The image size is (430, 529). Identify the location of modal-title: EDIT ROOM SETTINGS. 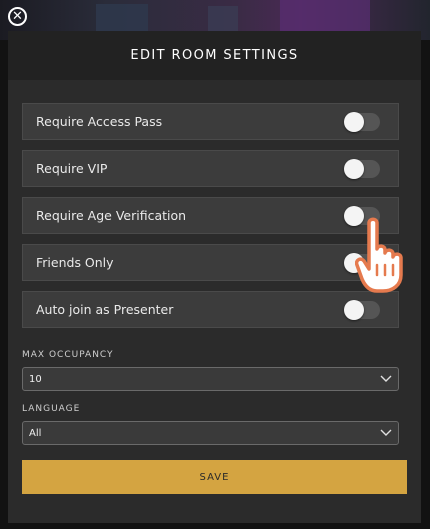
(214, 55).